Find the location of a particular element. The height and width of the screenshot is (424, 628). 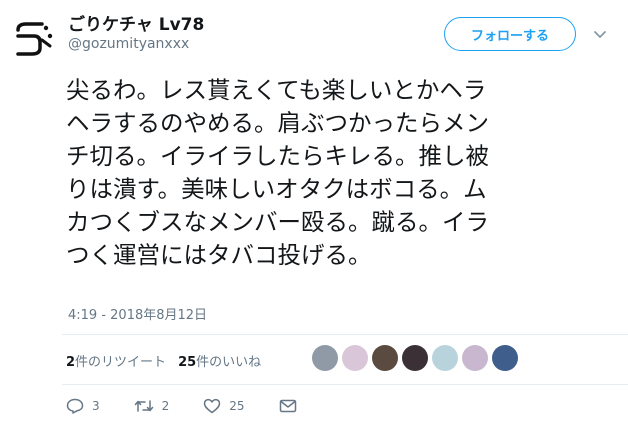

retweet-stat: 2件のリツイート is located at coordinates (116, 362).